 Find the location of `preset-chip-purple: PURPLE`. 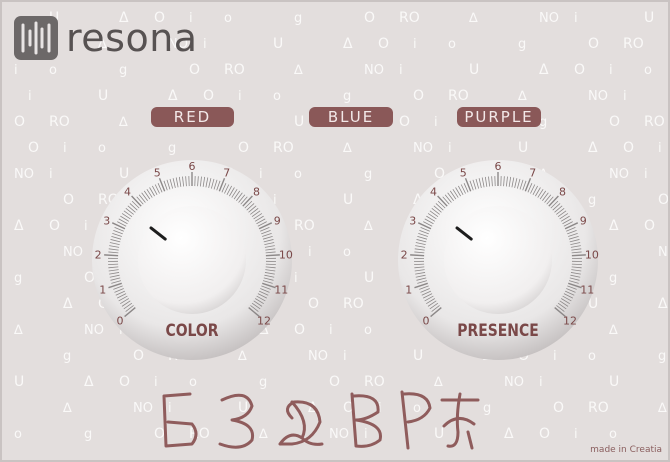

preset-chip-purple: PURPLE is located at coordinates (499, 117).